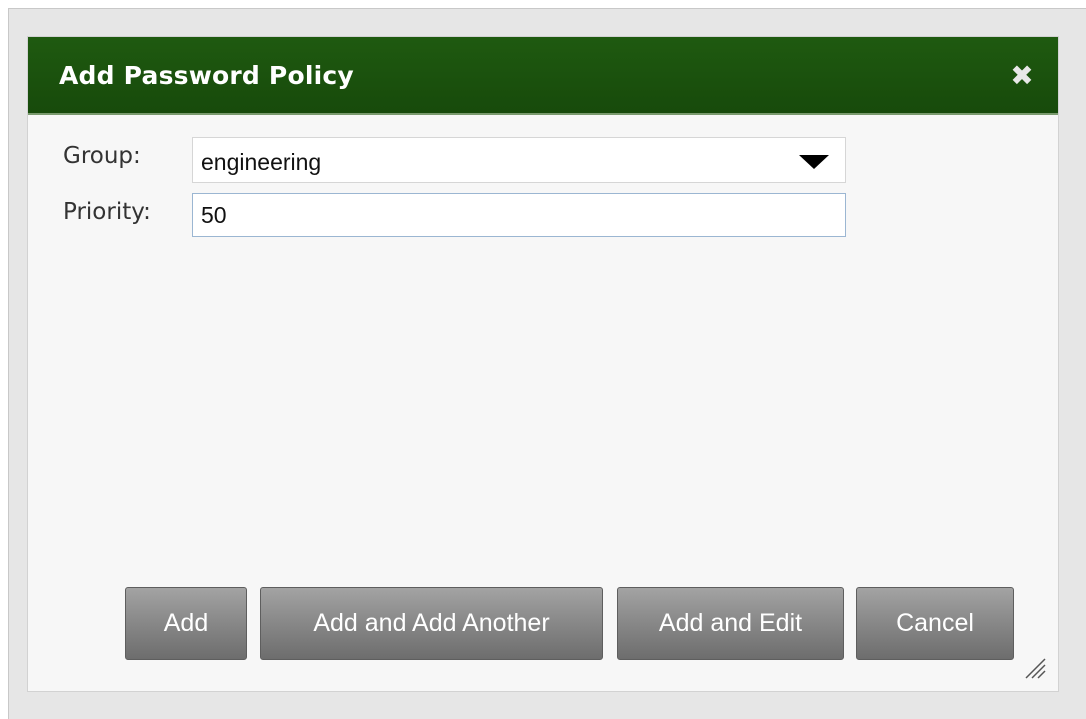 This screenshot has height=719, width=1086. Describe the element at coordinates (935, 623) in the screenshot. I see `cancel-button: Cancel` at that location.